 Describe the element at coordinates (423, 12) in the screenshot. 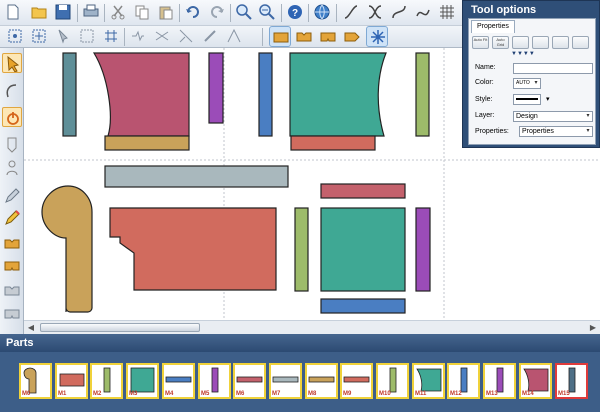

I see `wave-icon` at that location.